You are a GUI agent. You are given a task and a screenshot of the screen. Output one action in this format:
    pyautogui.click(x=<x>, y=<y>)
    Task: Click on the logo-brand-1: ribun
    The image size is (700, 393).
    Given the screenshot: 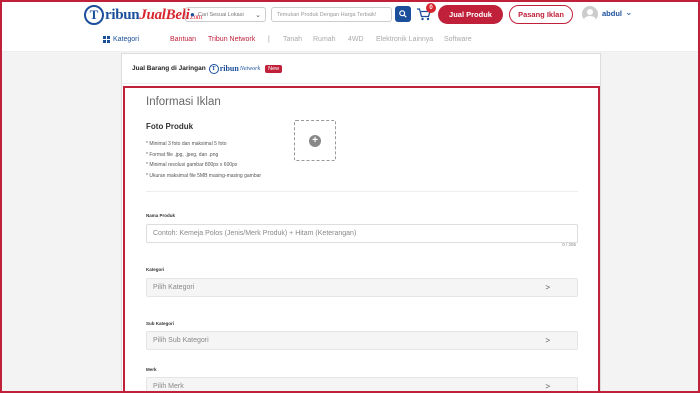 What is the action you would take?
    pyautogui.click(x=122, y=14)
    